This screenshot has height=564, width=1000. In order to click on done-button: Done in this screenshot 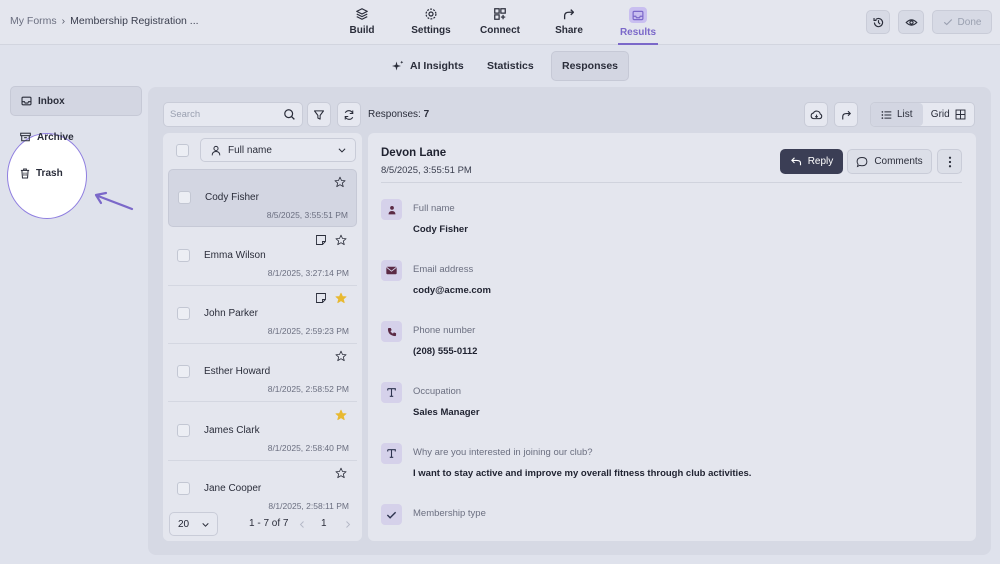, I will do `click(962, 22)`.